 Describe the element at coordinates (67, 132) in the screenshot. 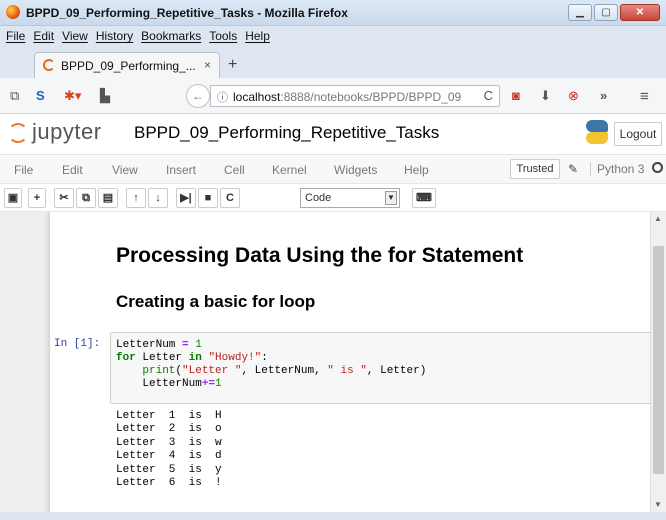

I see `jupyter-logo-text: jupyter` at that location.